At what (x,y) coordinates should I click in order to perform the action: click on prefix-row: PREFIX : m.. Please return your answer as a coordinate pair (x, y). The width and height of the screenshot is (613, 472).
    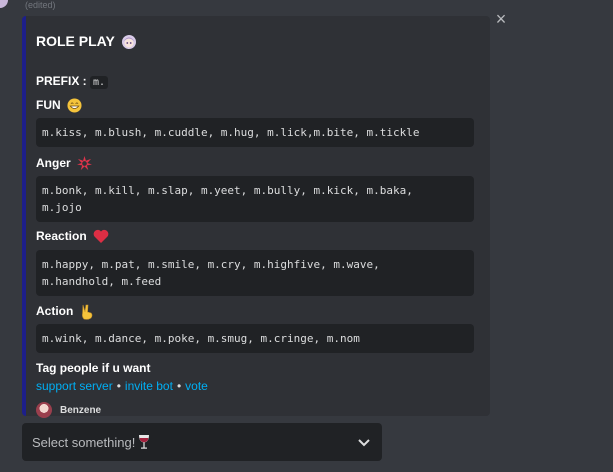
    Looking at the image, I should click on (72, 81).